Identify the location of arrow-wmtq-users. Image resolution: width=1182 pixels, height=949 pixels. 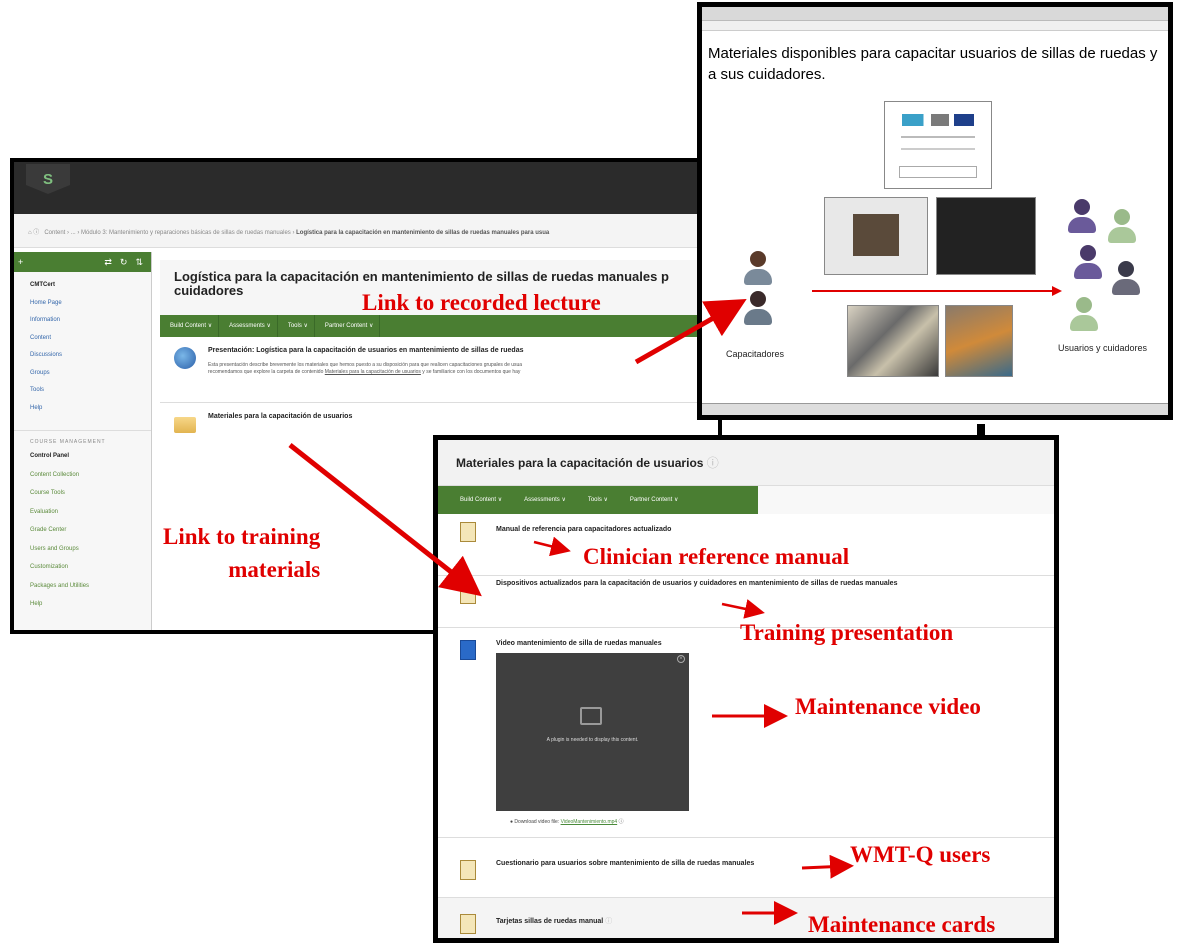
(827, 866).